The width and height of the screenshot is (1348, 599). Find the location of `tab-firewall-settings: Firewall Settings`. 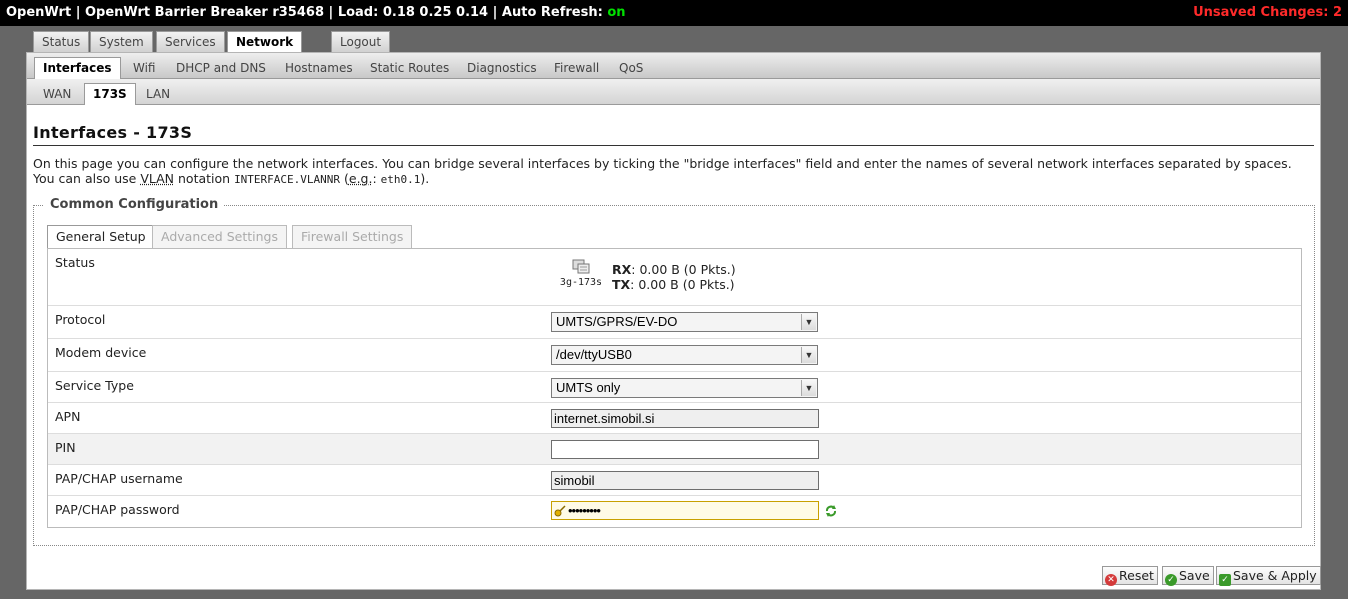

tab-firewall-settings: Firewall Settings is located at coordinates (352, 236).